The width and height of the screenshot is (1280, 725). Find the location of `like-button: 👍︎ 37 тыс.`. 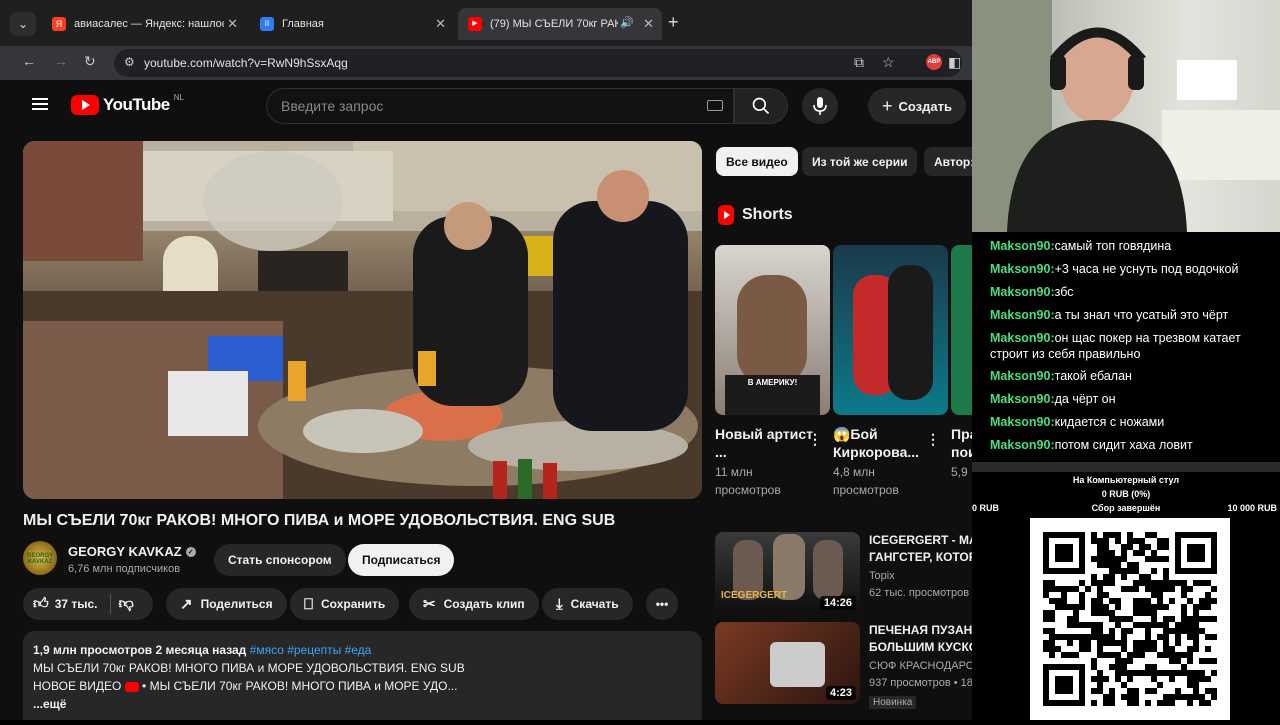

like-button: 👍︎ 37 тыс. is located at coordinates (65, 604).